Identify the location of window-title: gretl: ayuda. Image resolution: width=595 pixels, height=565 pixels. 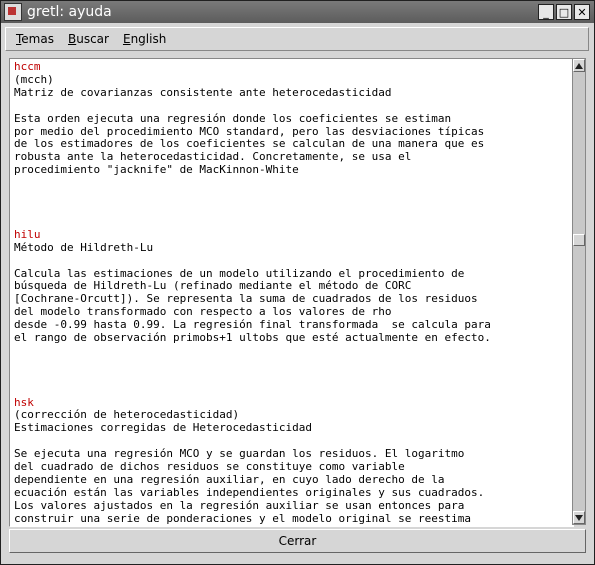
(69, 12).